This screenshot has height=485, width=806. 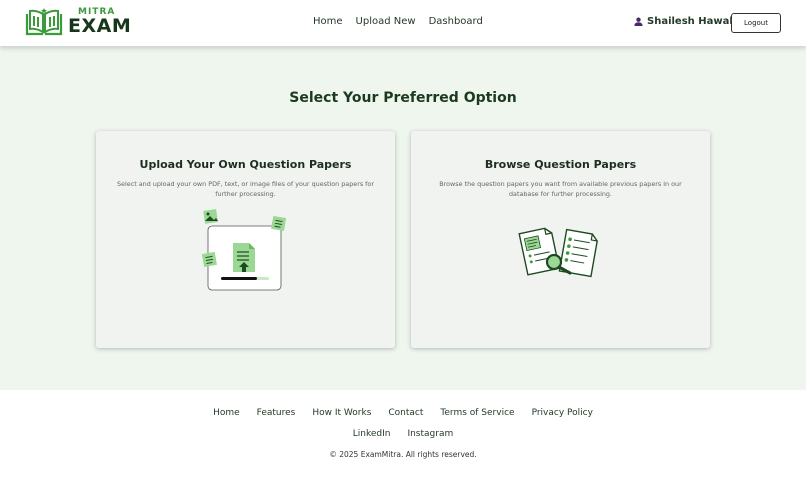 I want to click on upload-card-title: Upload Your Own Question Papers, so click(x=245, y=164).